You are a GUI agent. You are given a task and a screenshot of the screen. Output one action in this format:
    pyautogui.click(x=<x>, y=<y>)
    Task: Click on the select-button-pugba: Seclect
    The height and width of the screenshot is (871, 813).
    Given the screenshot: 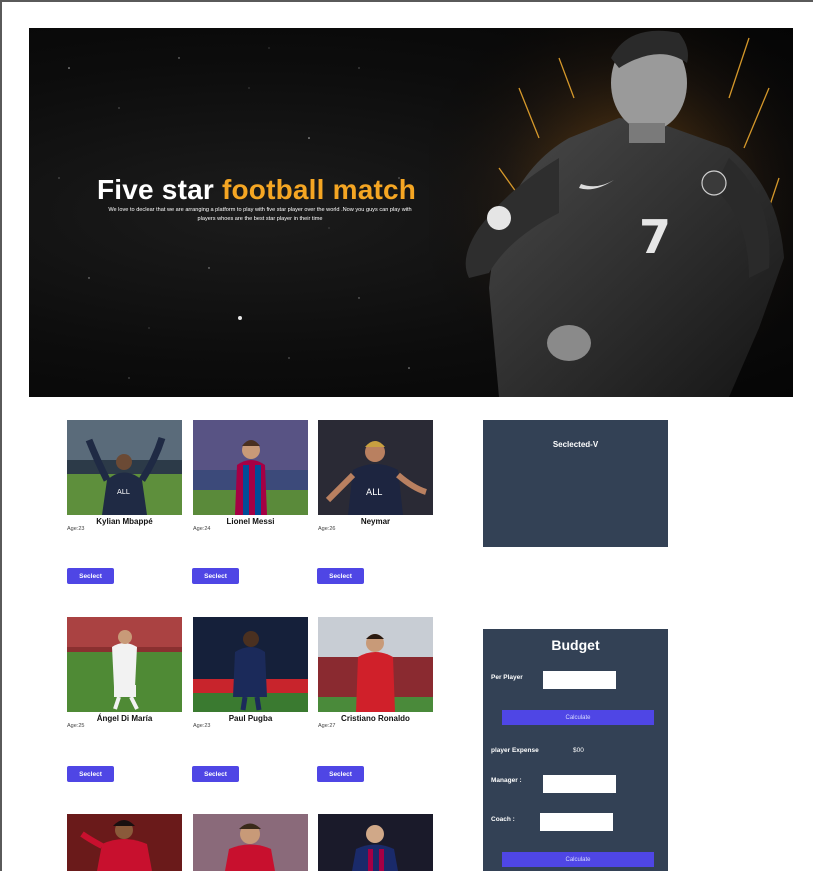 What is the action you would take?
    pyautogui.click(x=215, y=774)
    